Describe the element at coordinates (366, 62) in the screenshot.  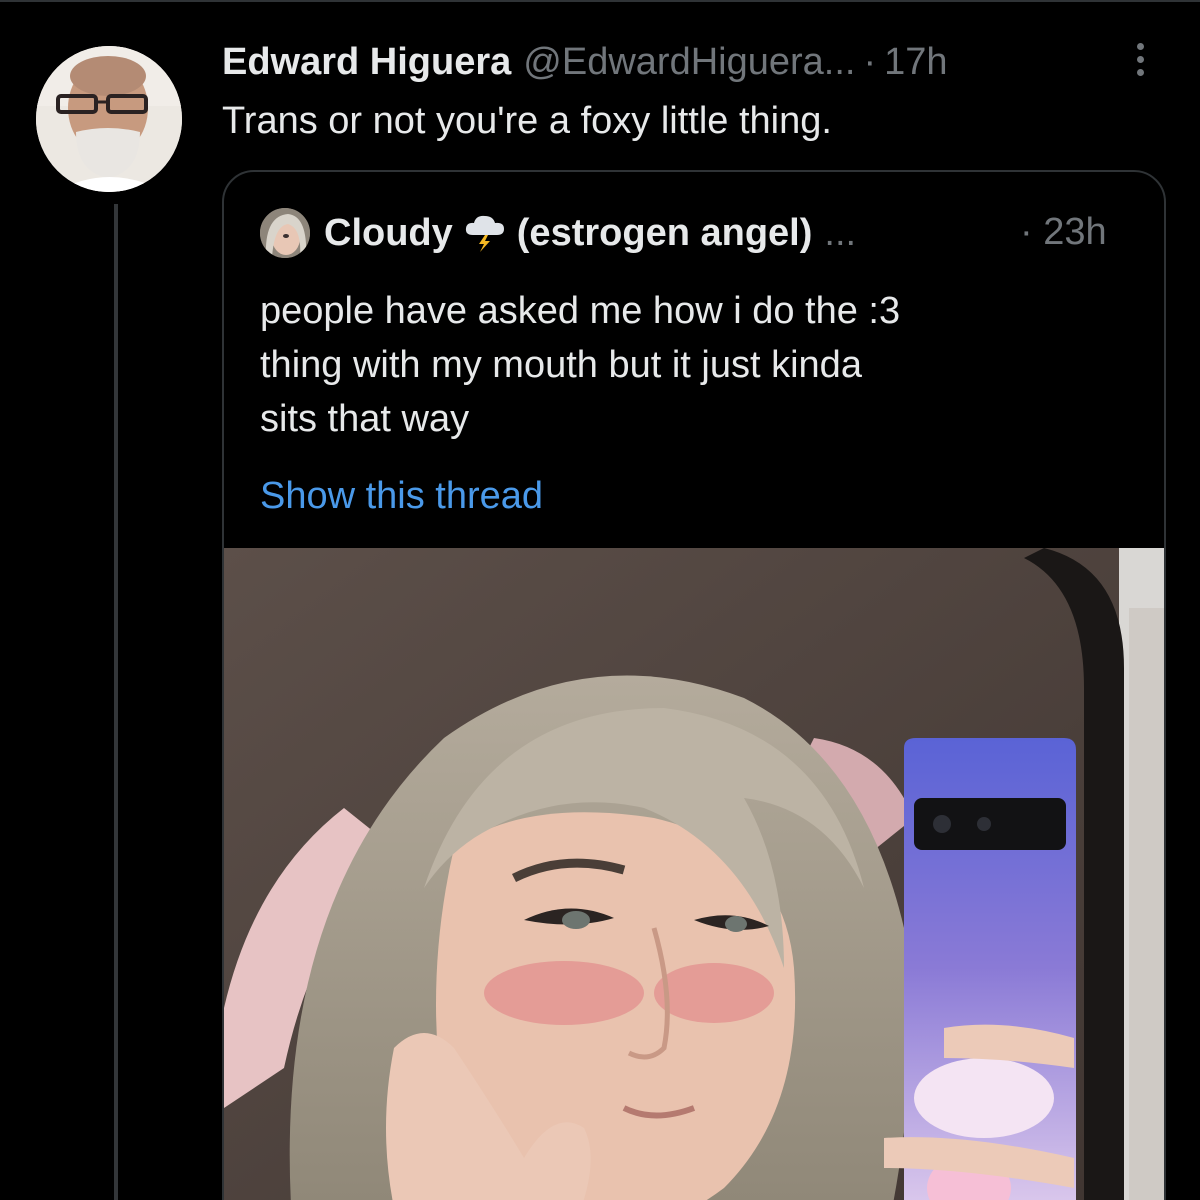
I see `author-name: Edward Higuera` at that location.